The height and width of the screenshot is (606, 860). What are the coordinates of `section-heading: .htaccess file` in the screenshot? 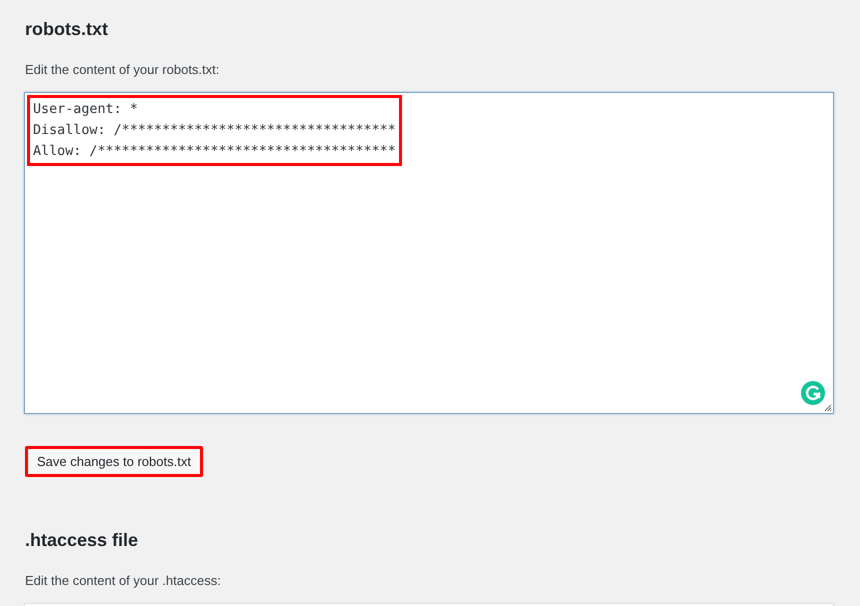 It's located at (81, 540).